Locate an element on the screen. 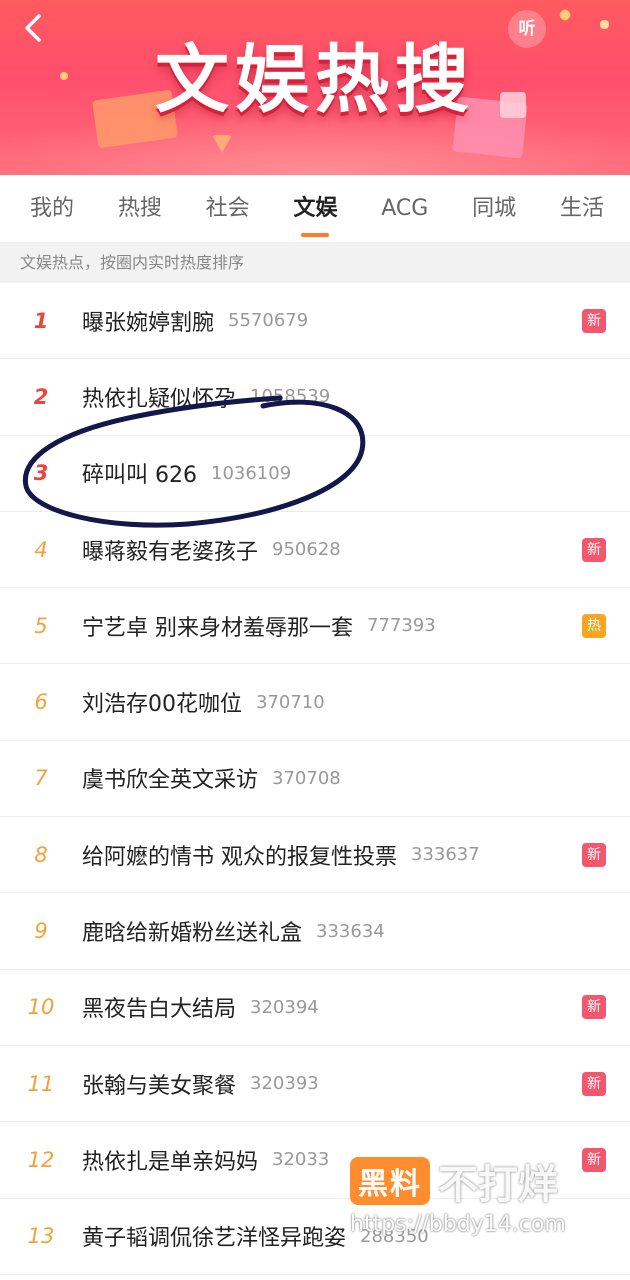 The height and width of the screenshot is (1280, 630). rank-number: 5 is located at coordinates (41, 625).